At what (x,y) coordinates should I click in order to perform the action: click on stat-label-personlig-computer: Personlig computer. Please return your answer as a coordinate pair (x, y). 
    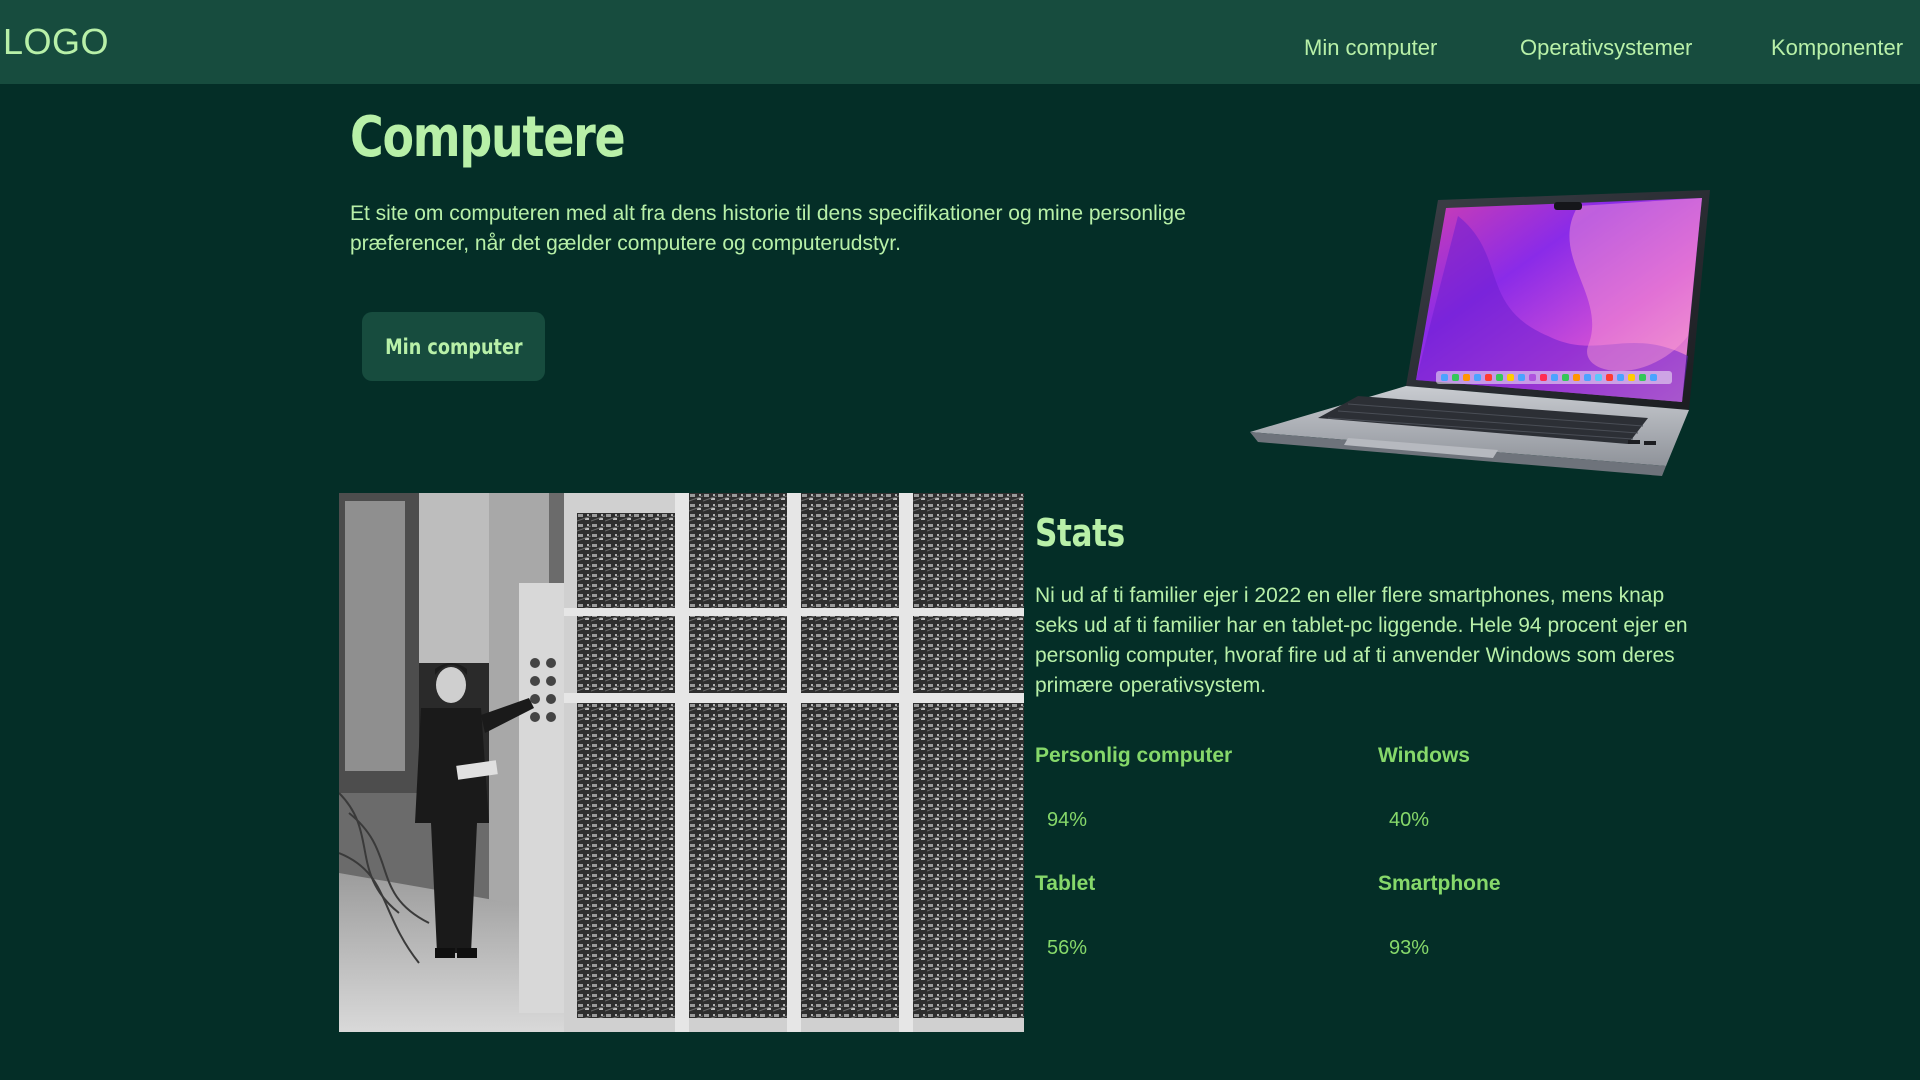
    Looking at the image, I should click on (1134, 755).